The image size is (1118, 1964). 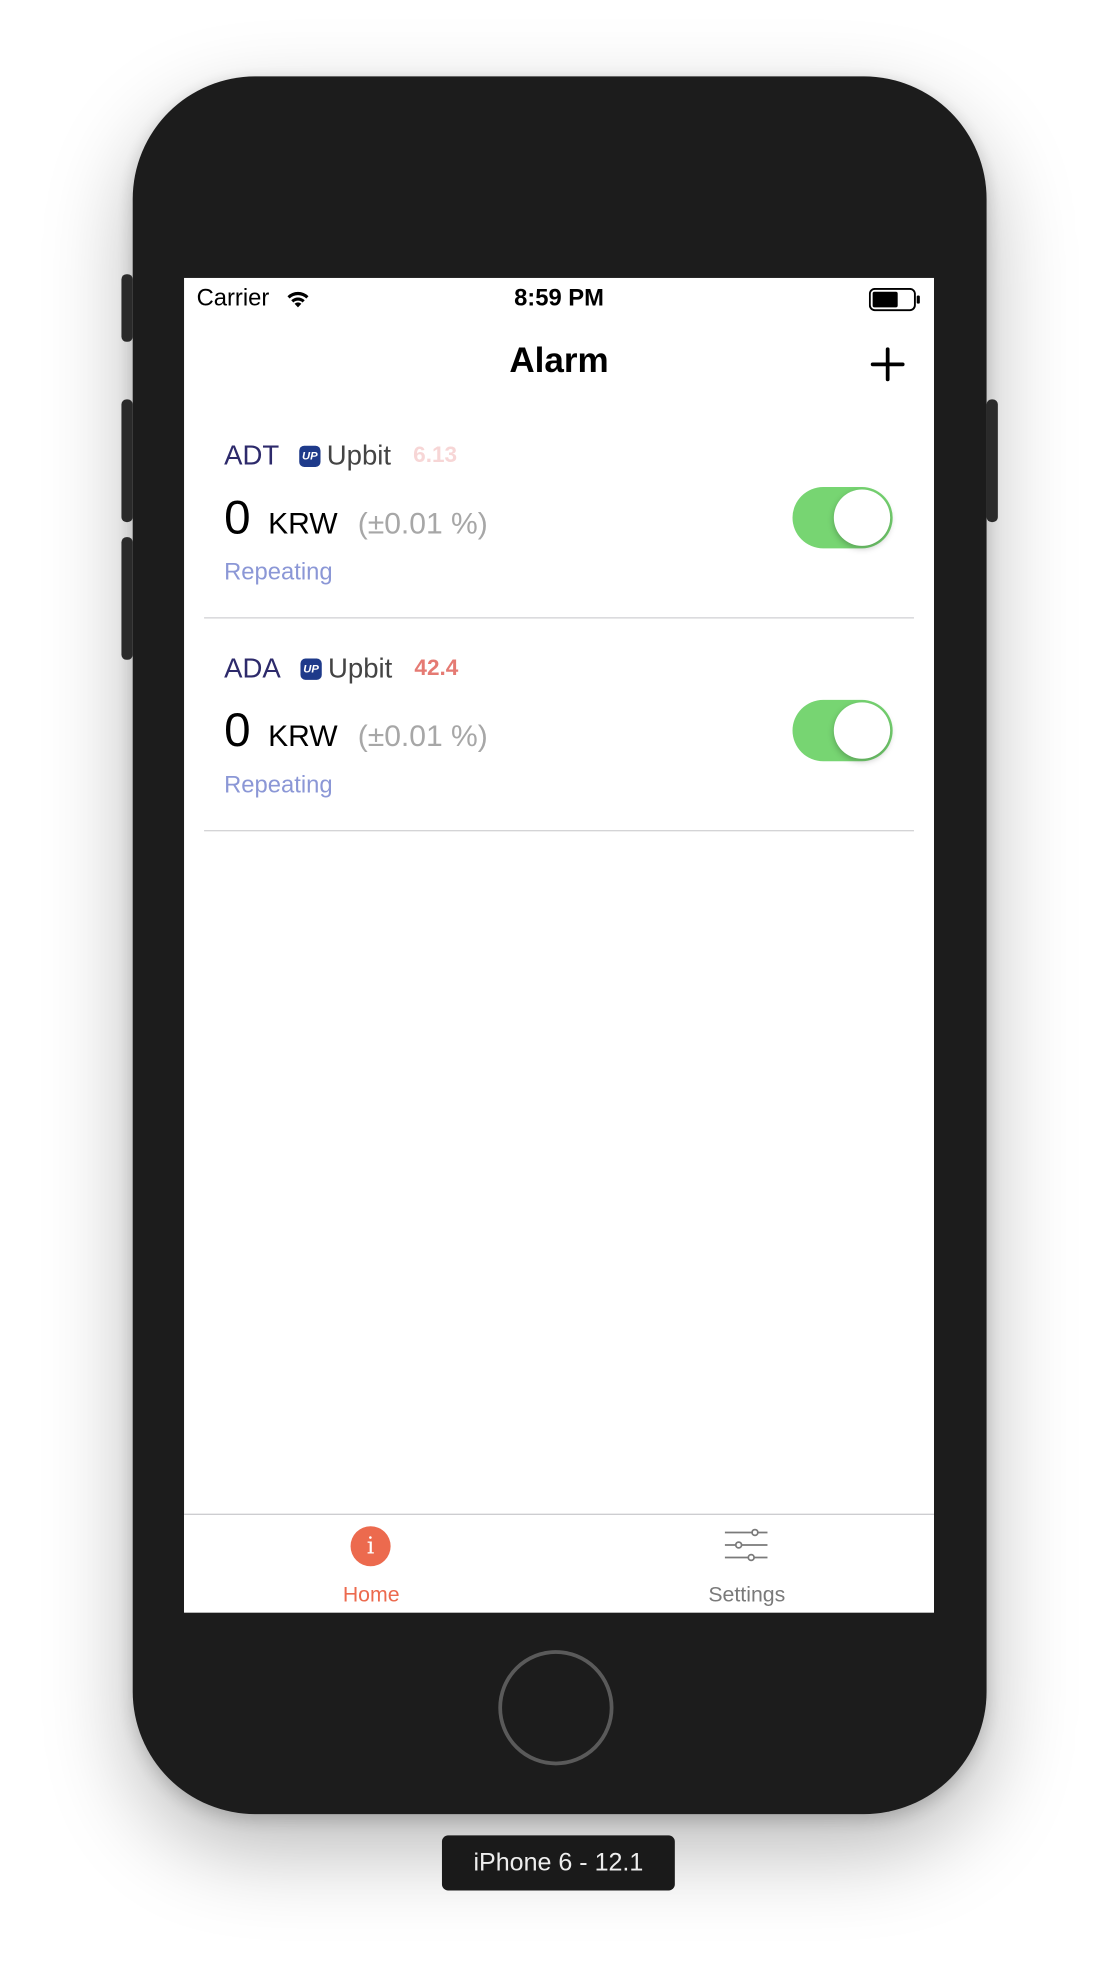 I want to click on tab-bar: i Home Settings, so click(x=559, y=1563).